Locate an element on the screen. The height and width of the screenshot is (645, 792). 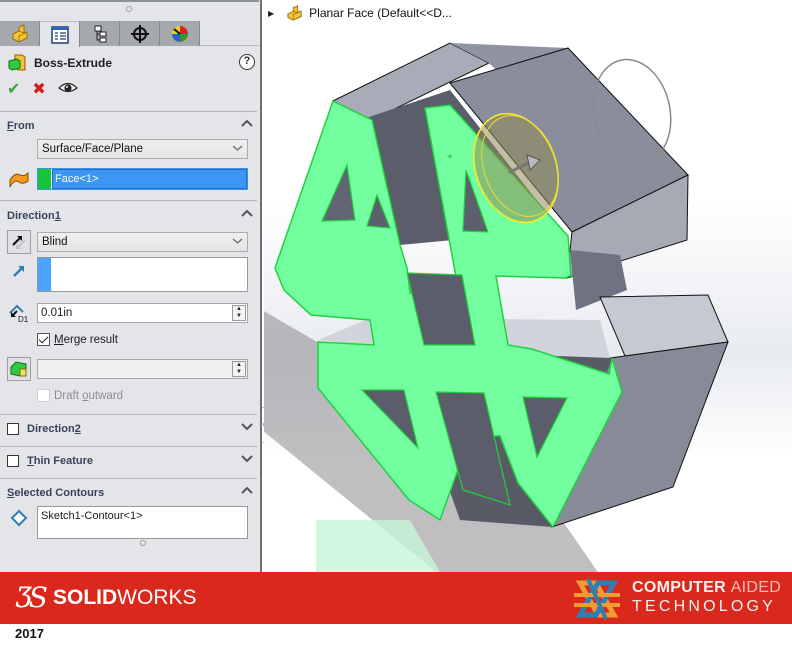
preview-button is located at coordinates (67, 90).